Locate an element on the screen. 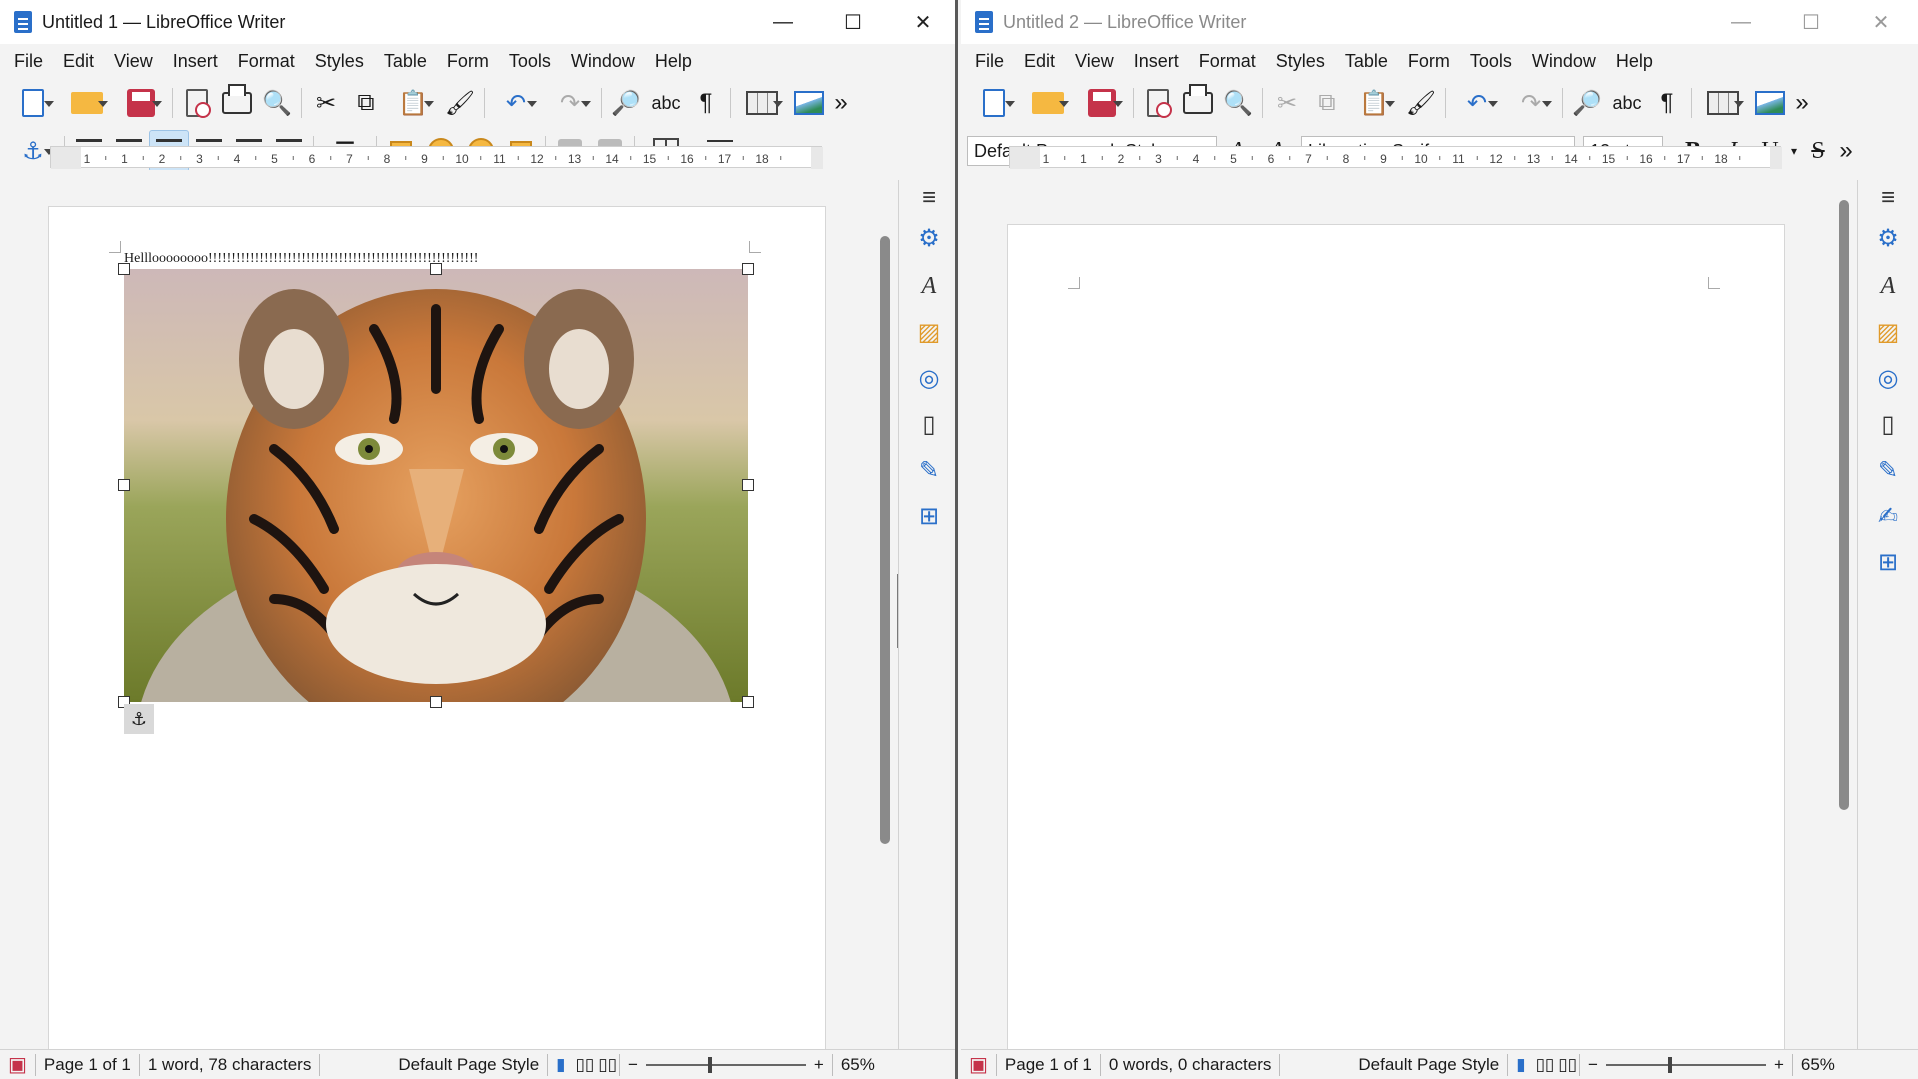 Image resolution: width=1918 pixels, height=1079 pixels. zoom-level: 65% is located at coordinates (1818, 1065).